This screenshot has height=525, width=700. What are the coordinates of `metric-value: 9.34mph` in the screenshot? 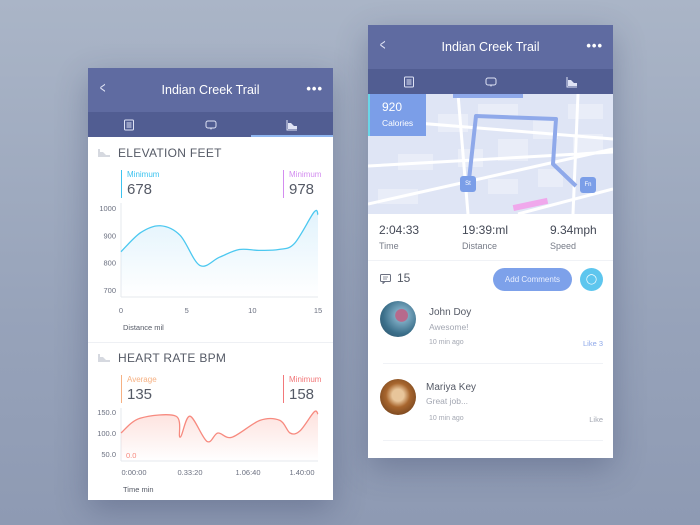 It's located at (573, 230).